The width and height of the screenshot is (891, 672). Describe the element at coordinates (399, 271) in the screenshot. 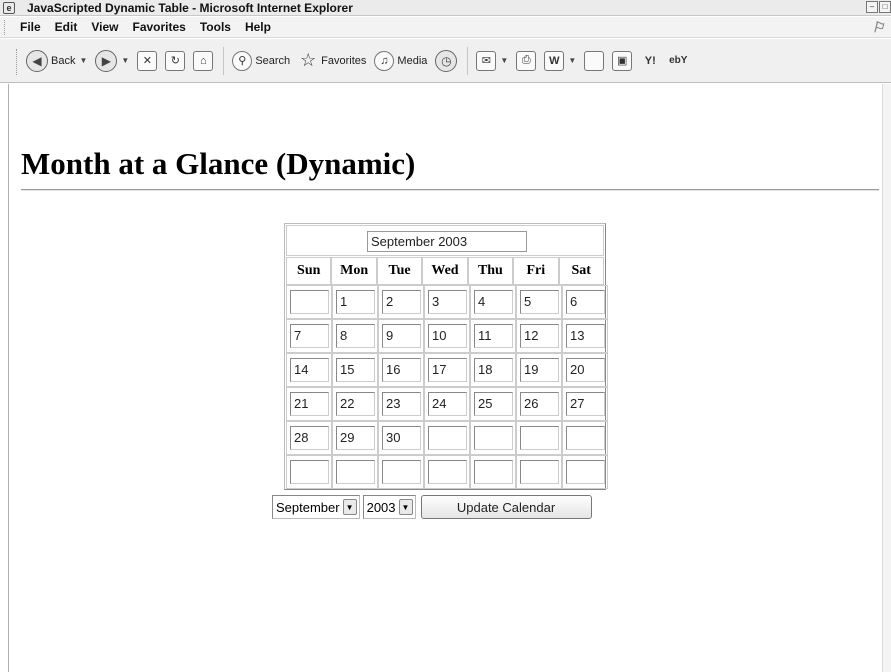

I see `day-header: Tue` at that location.